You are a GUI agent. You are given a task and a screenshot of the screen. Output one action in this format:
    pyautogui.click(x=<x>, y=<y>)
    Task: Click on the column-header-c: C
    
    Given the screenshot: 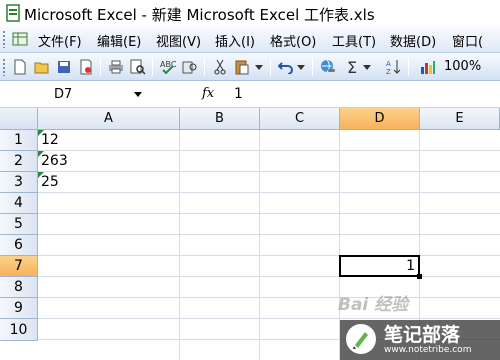 What is the action you would take?
    pyautogui.click(x=300, y=119)
    